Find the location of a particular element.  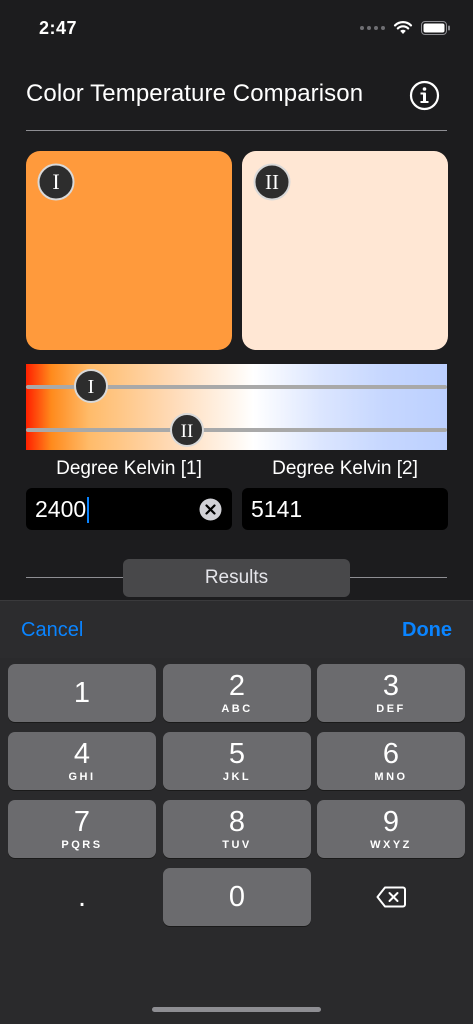

key-6-digit: 6 is located at coordinates (391, 754).